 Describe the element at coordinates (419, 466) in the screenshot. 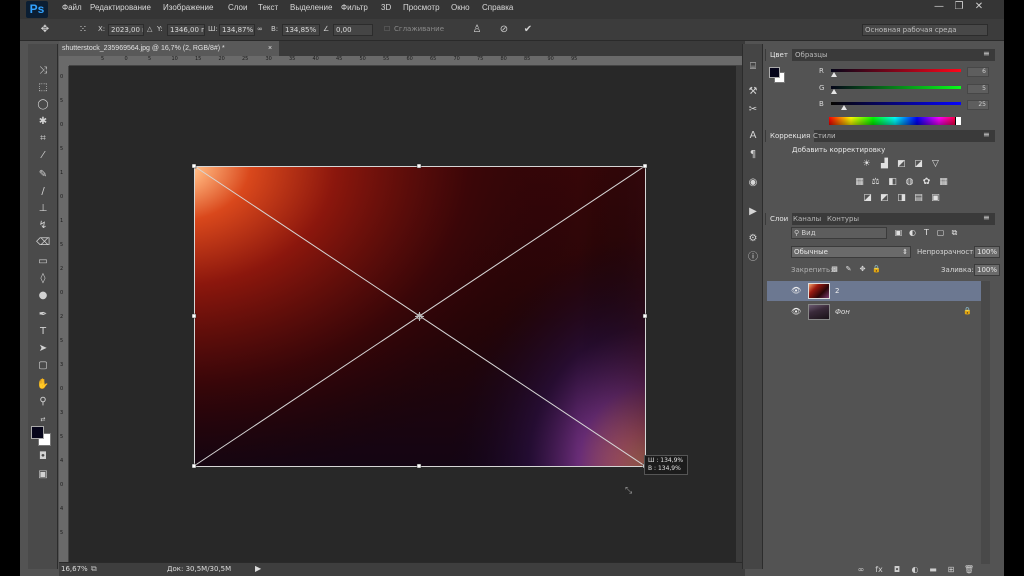

I see `transform-handle-bottom` at that location.